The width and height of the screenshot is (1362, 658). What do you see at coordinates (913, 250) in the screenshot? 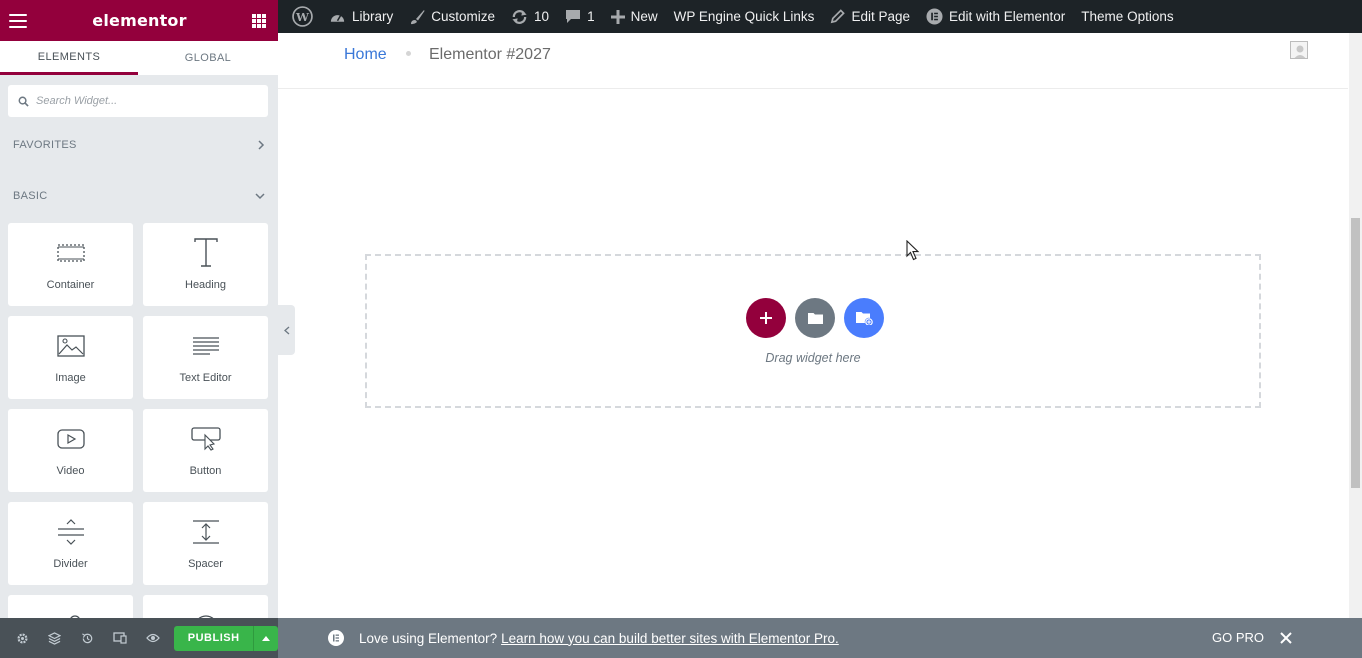
I see `mouse-cursor-icon` at bounding box center [913, 250].